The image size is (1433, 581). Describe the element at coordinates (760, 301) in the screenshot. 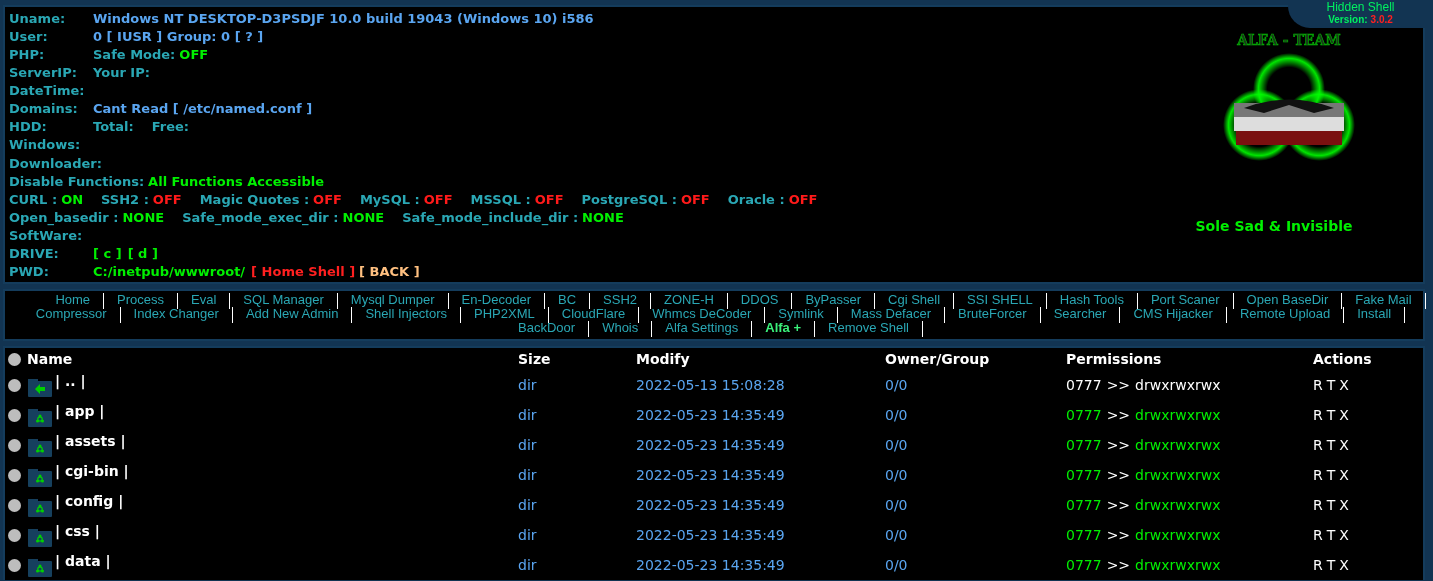

I see `menu-link: DDOS` at that location.